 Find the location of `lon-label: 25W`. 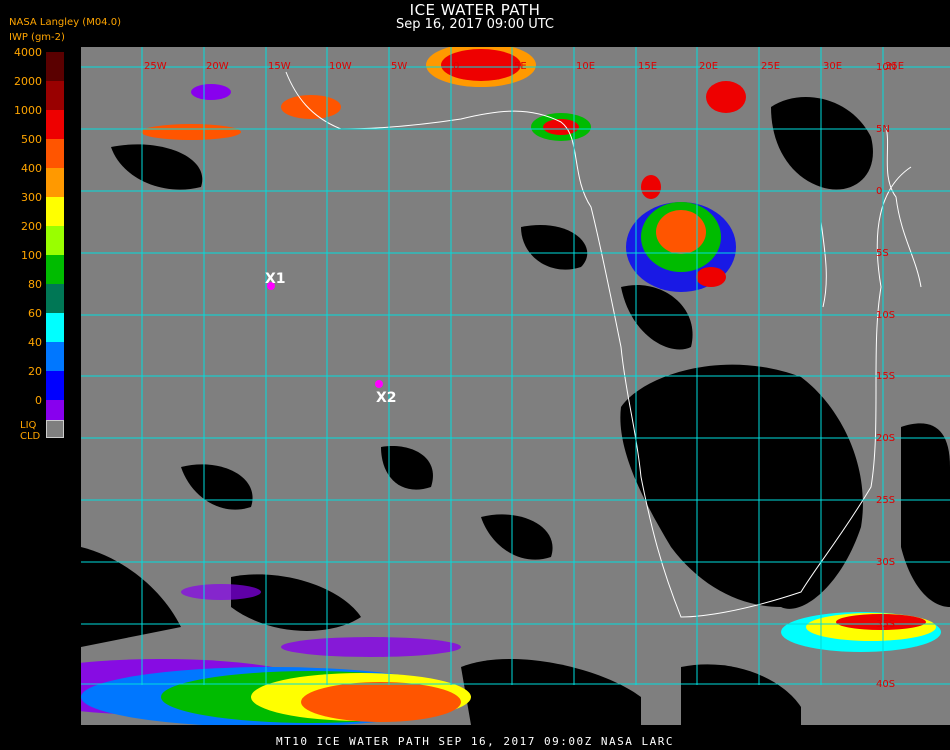

lon-label: 25W is located at coordinates (155, 66).